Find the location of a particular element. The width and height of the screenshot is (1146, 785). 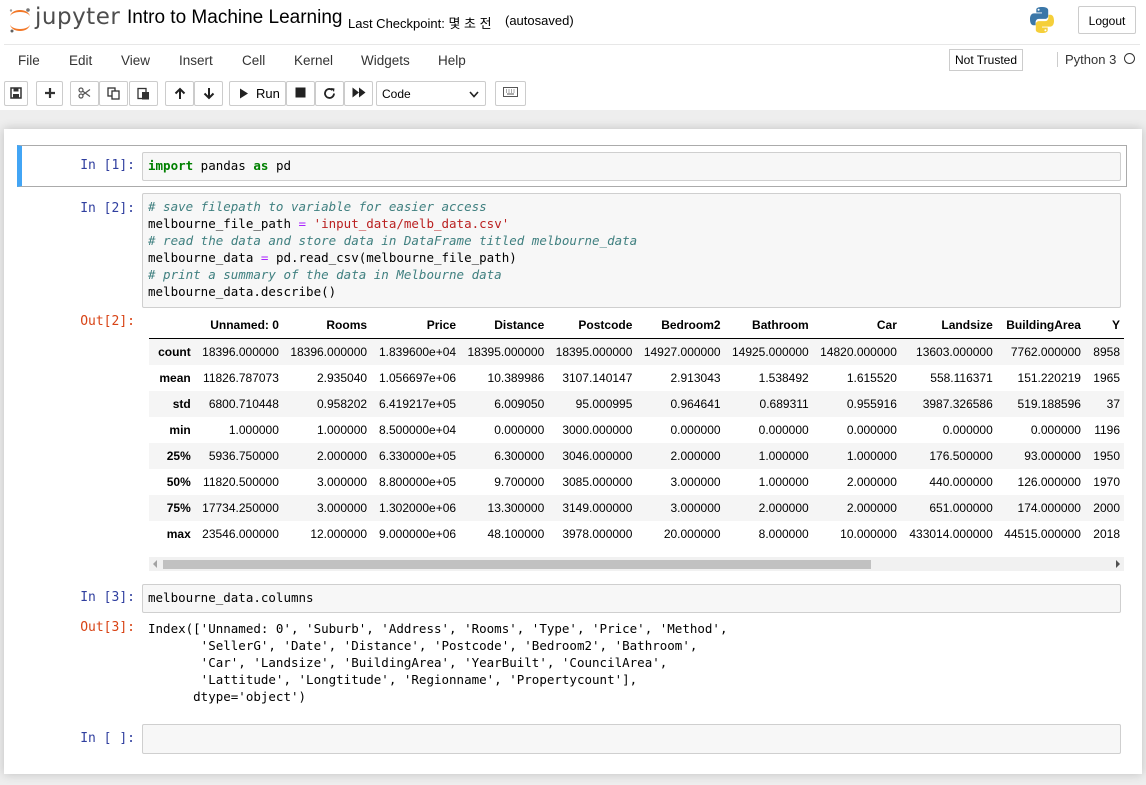

run-button: Run is located at coordinates (257, 93).